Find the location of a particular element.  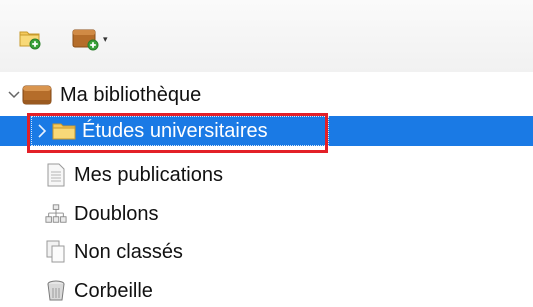

tree-item-label: Études universitaires is located at coordinates (175, 130).